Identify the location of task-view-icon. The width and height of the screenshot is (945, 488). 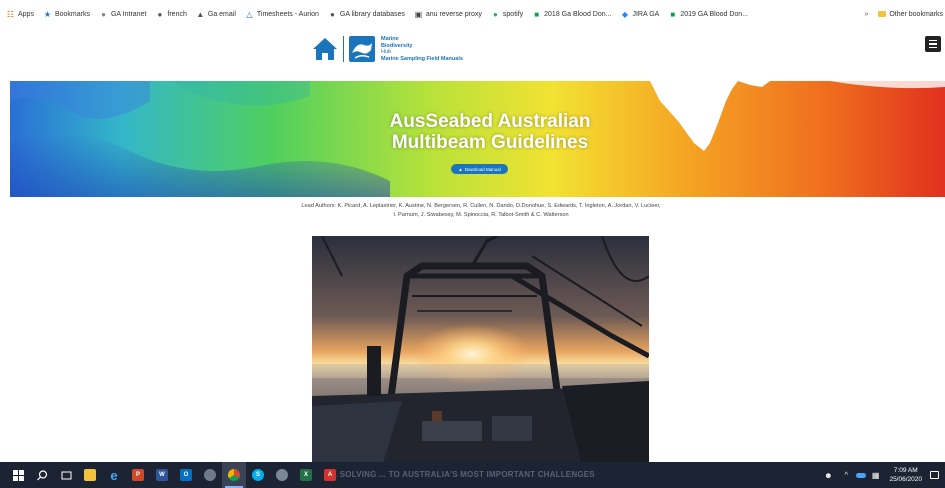
(66, 475).